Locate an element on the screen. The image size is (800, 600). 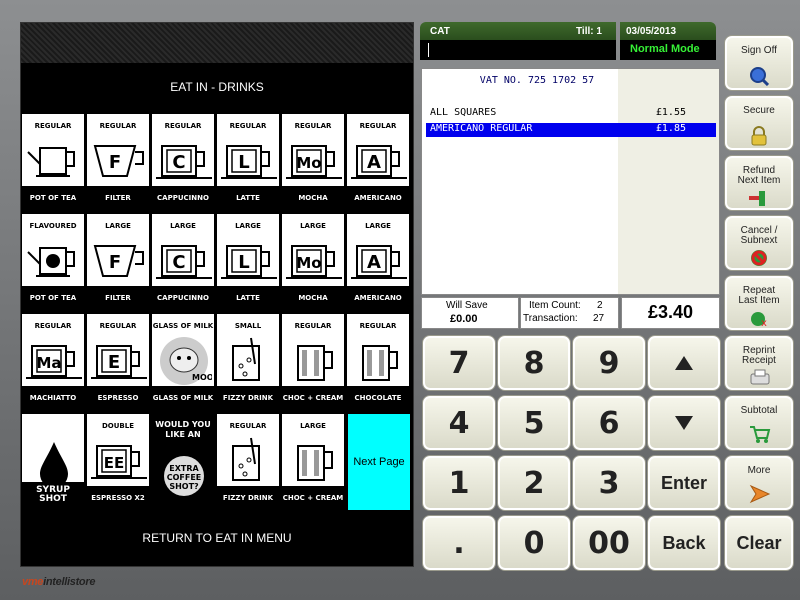
will-save-value: £0.00 is located at coordinates (464, 319).